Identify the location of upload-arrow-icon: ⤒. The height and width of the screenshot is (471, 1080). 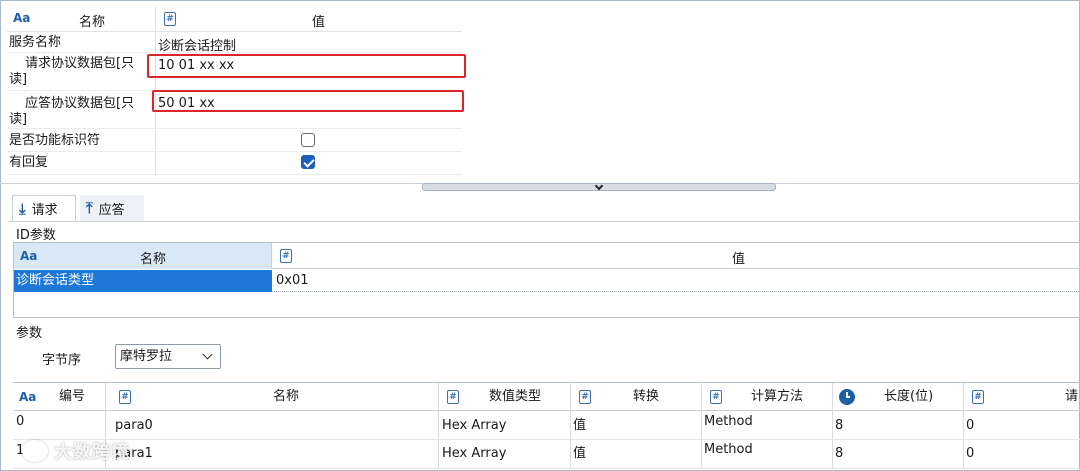
(89, 208).